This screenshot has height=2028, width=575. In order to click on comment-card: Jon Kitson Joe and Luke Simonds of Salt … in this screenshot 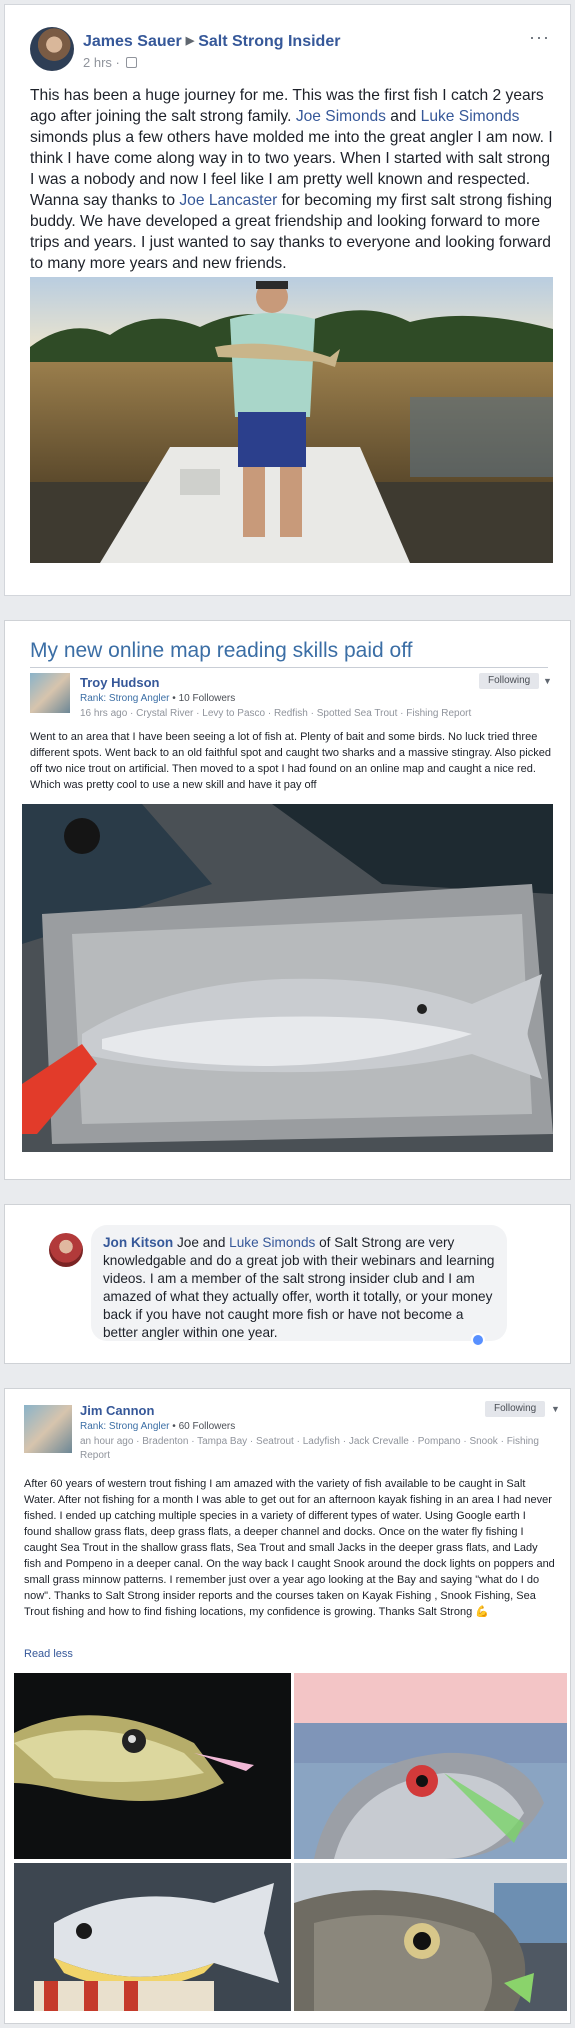, I will do `click(287, 1284)`.